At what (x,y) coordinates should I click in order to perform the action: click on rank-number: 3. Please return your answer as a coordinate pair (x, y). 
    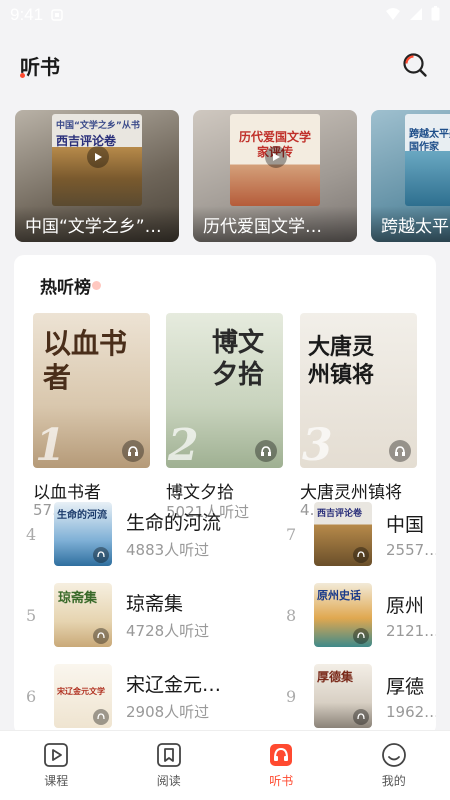
    Looking at the image, I should click on (317, 444).